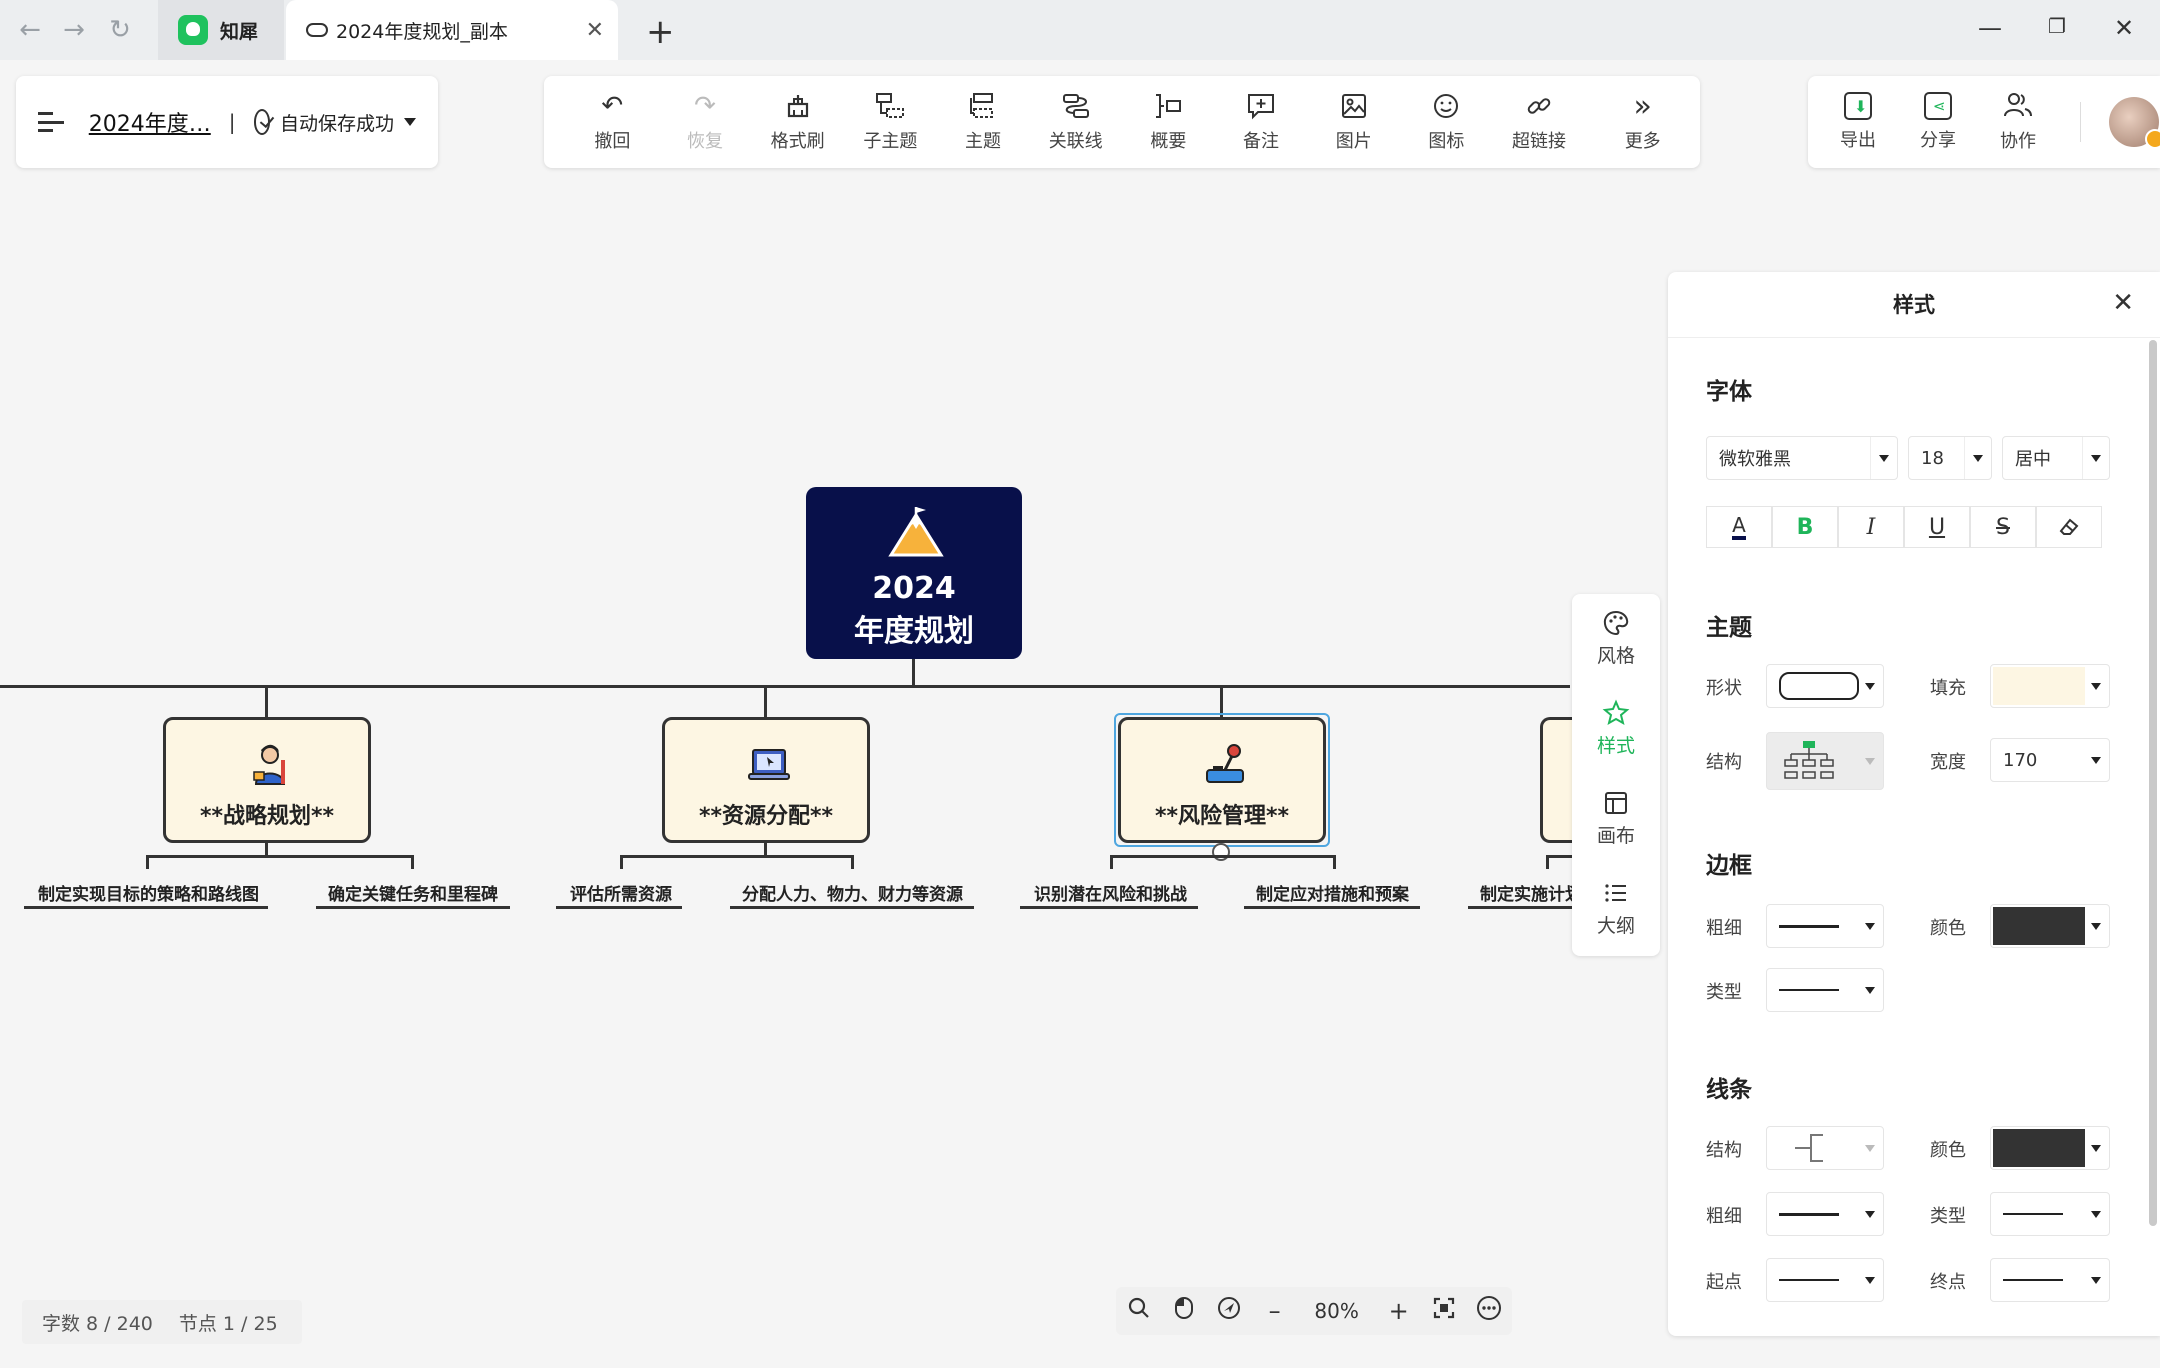 The width and height of the screenshot is (2160, 1368). What do you see at coordinates (1729, 392) in the screenshot?
I see `section-font: 字体` at bounding box center [1729, 392].